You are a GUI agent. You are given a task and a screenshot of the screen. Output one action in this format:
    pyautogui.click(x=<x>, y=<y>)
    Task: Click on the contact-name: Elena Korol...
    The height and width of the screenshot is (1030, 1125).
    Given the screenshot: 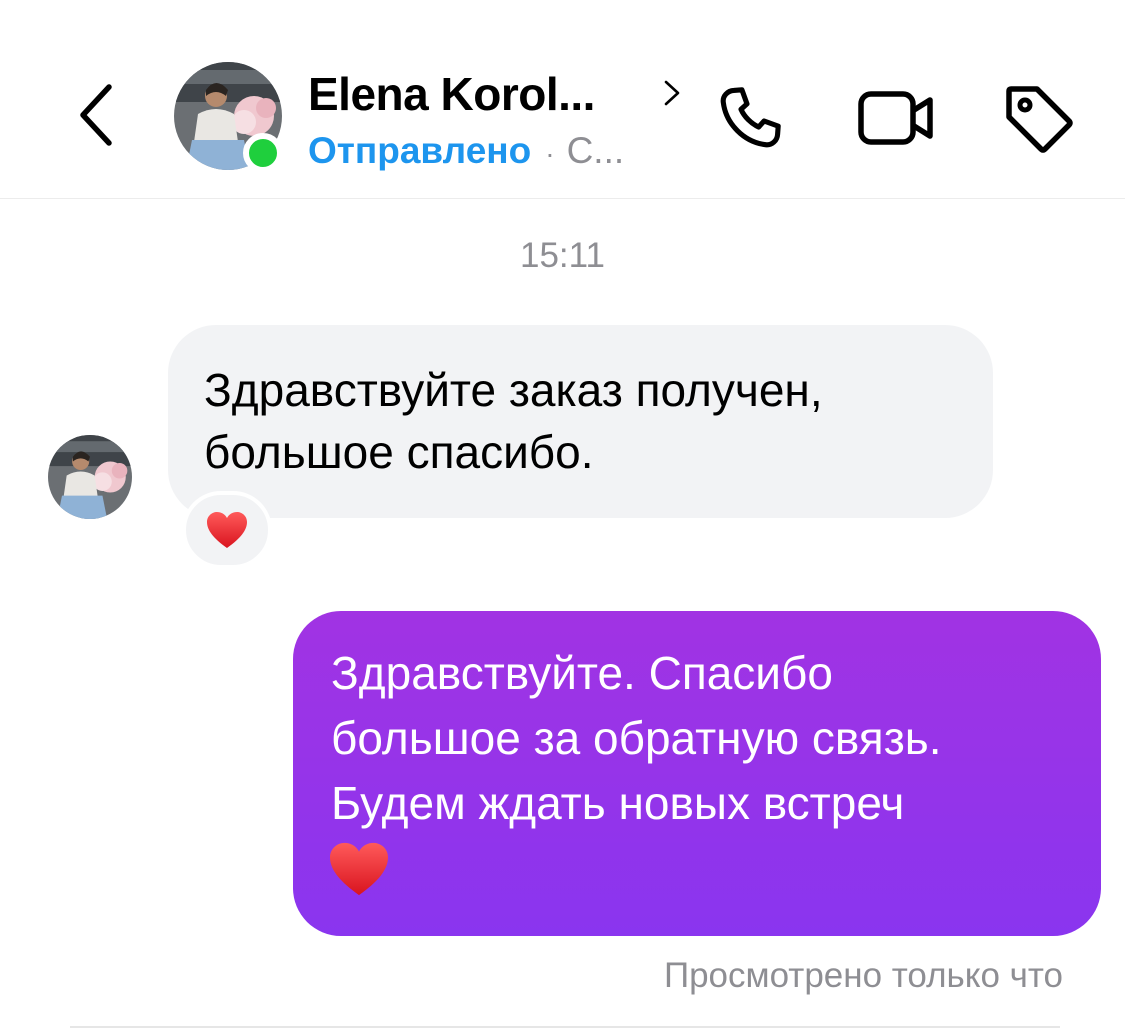 What is the action you would take?
    pyautogui.click(x=451, y=94)
    